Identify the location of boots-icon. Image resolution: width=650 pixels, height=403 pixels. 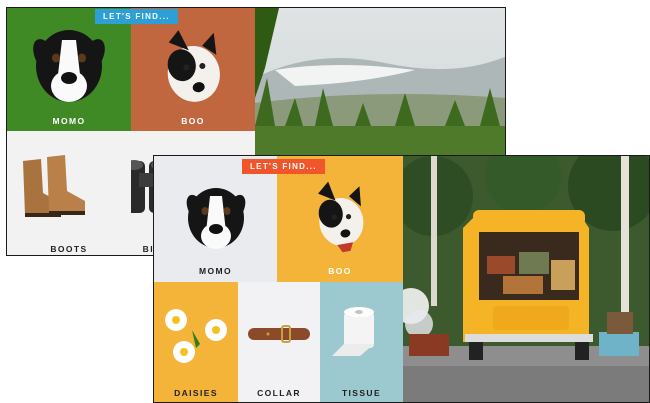
(54, 186).